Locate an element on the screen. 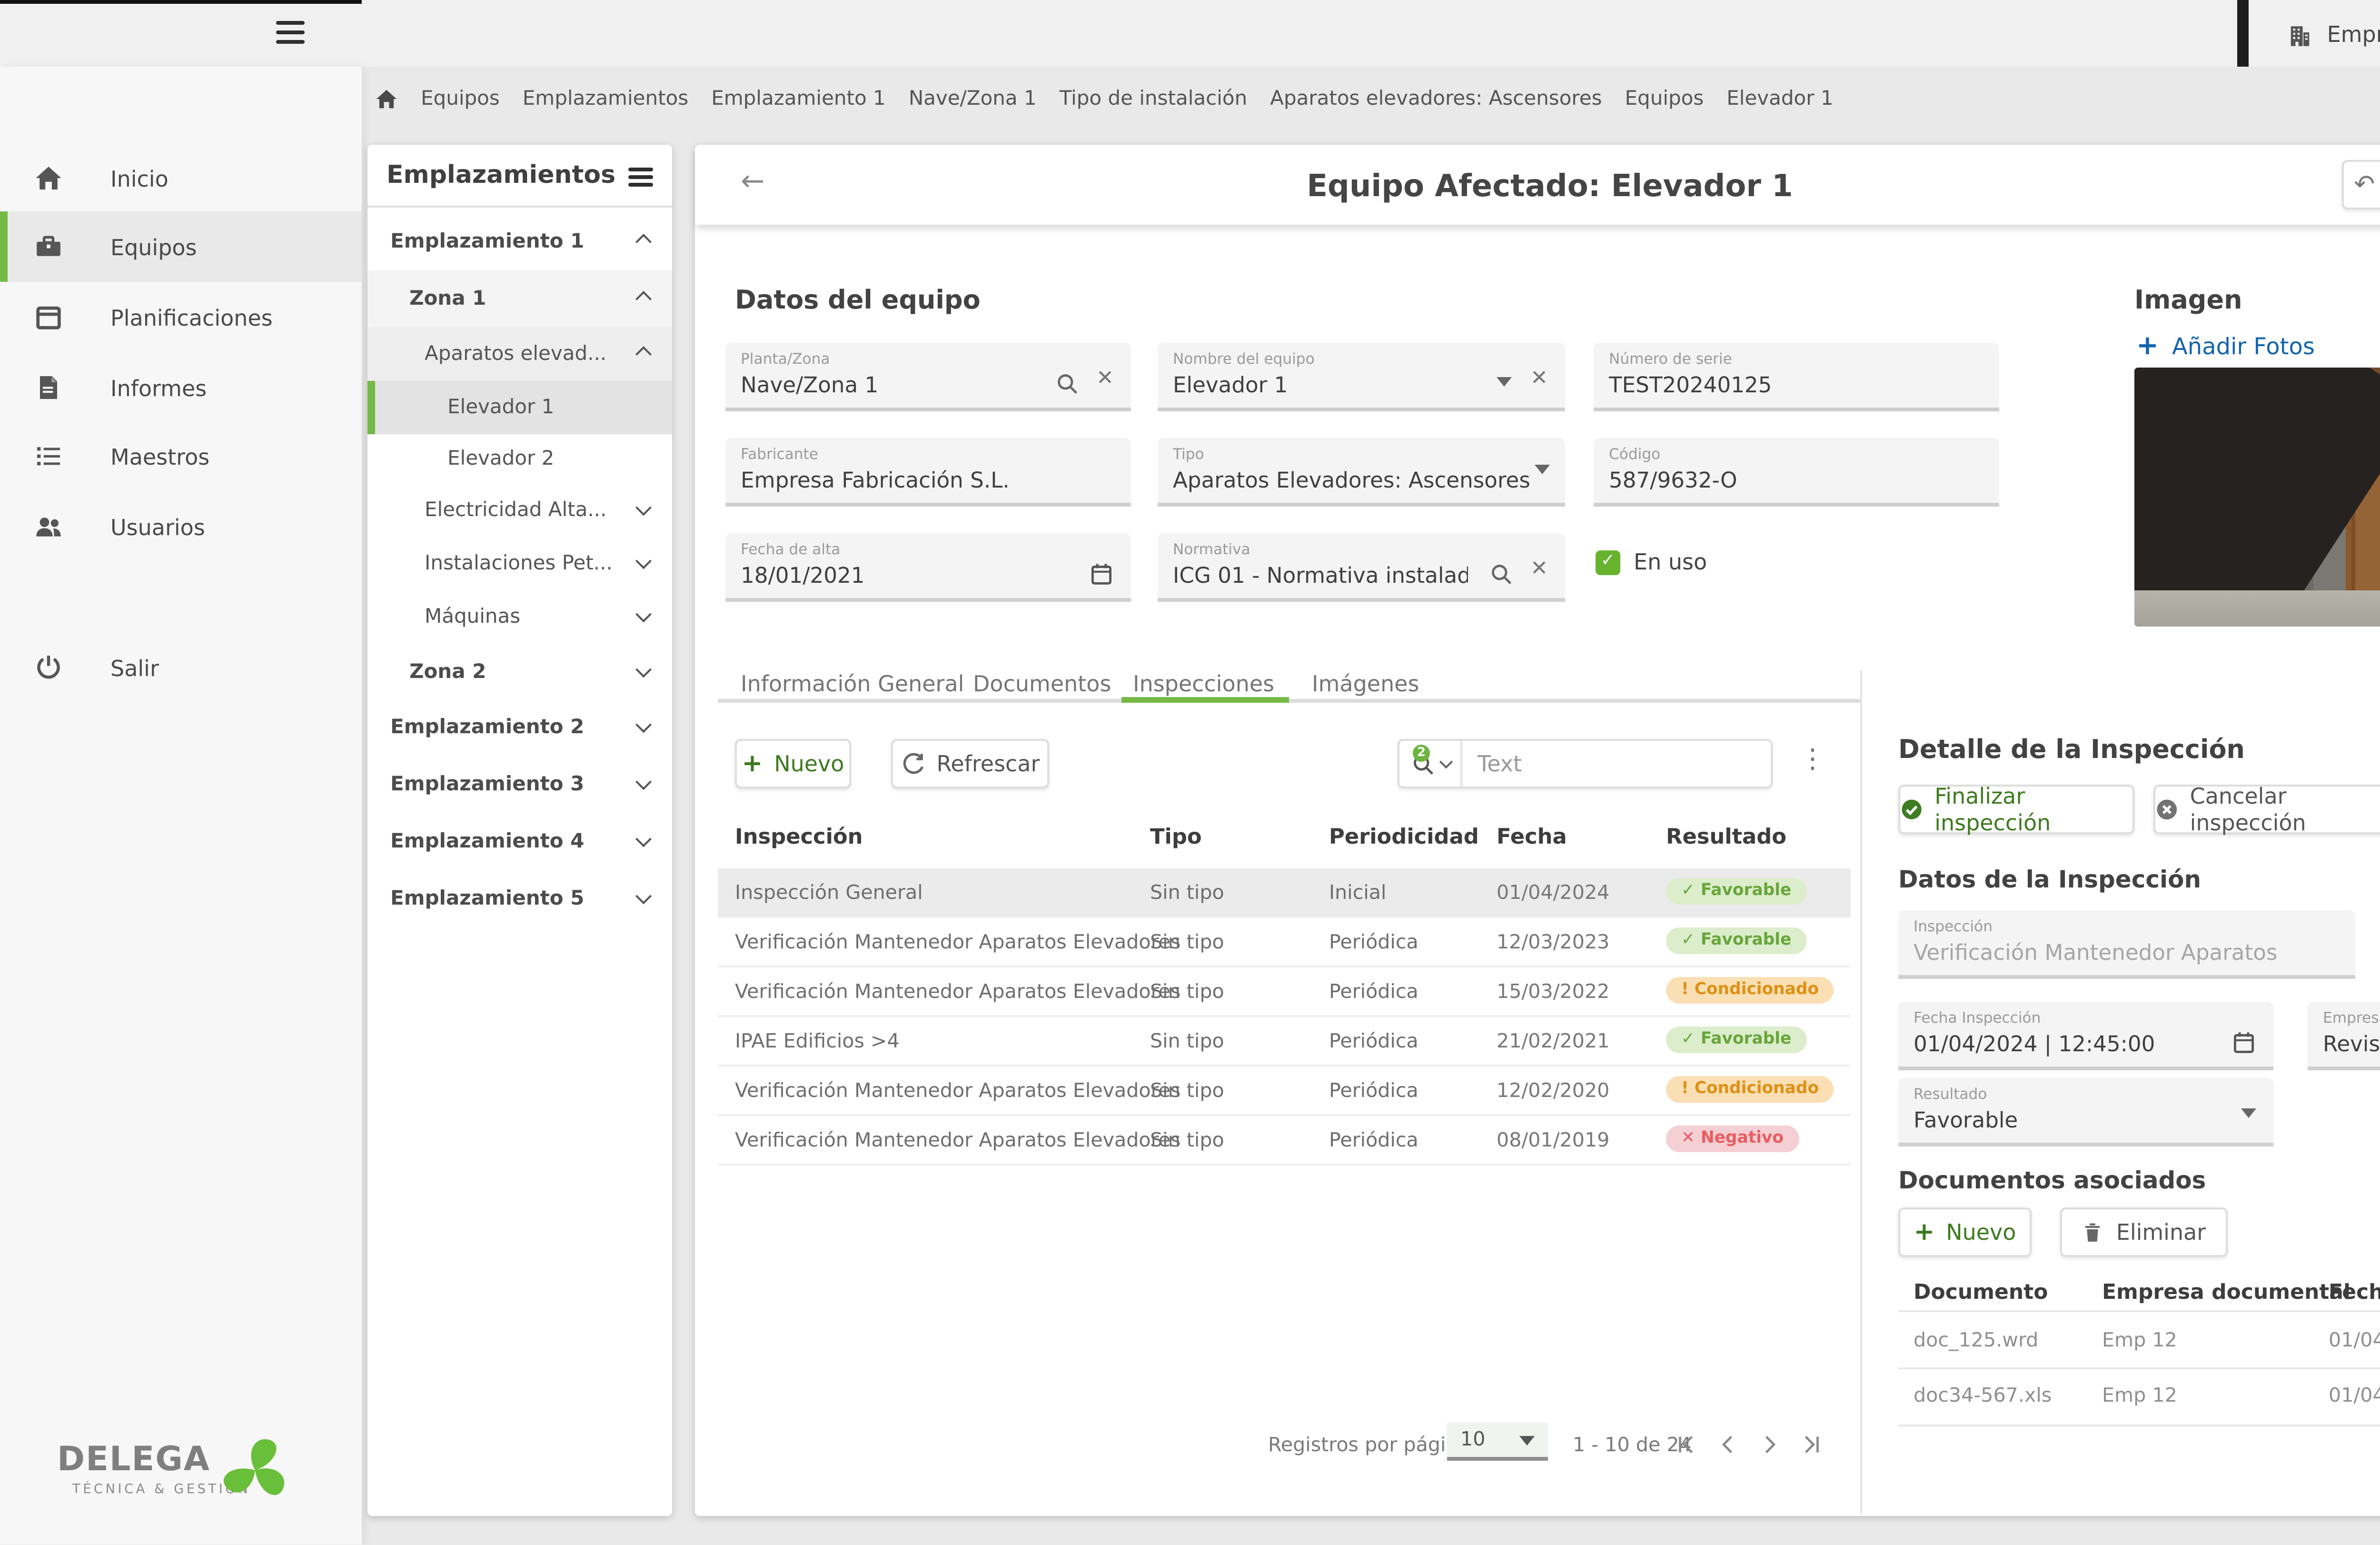 The height and width of the screenshot is (1545, 2380). field-value: Nave/Zona 1 is located at coordinates (810, 384).